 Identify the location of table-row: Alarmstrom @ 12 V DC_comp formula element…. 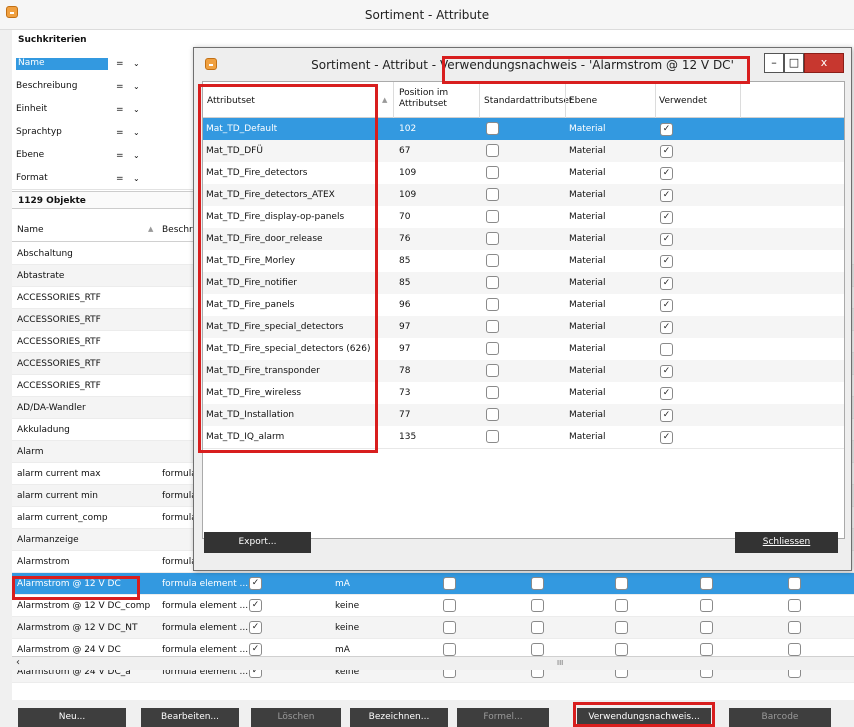
(433, 606).